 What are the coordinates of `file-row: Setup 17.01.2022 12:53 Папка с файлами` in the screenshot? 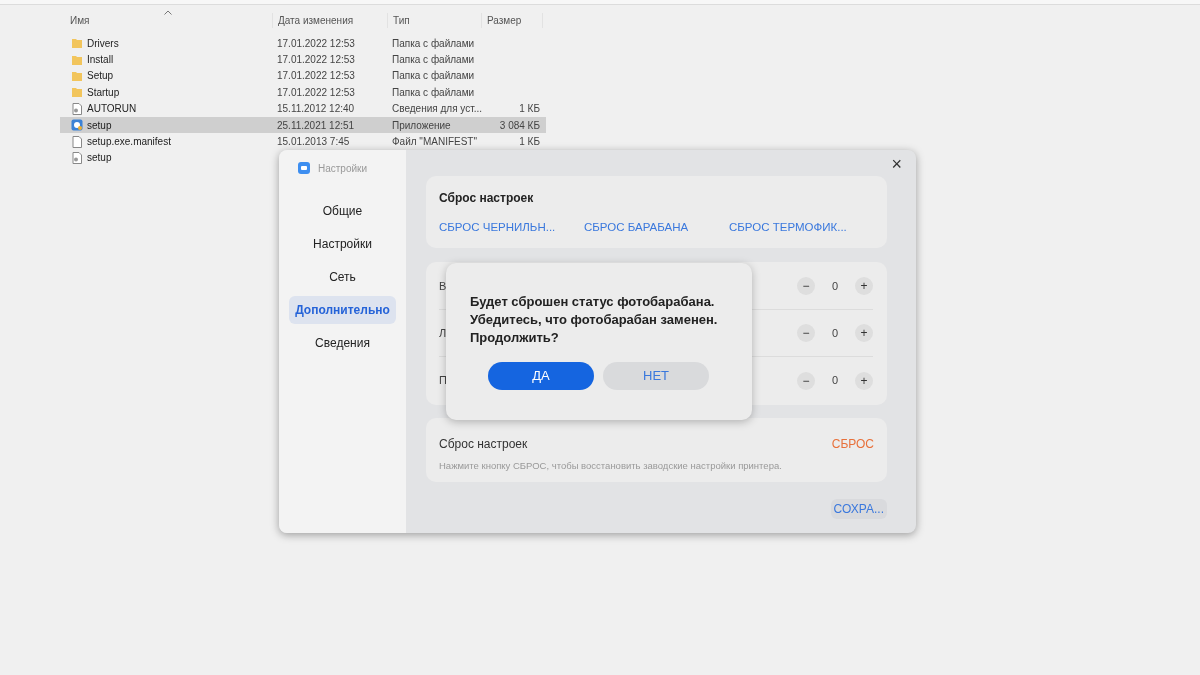 It's located at (303, 76).